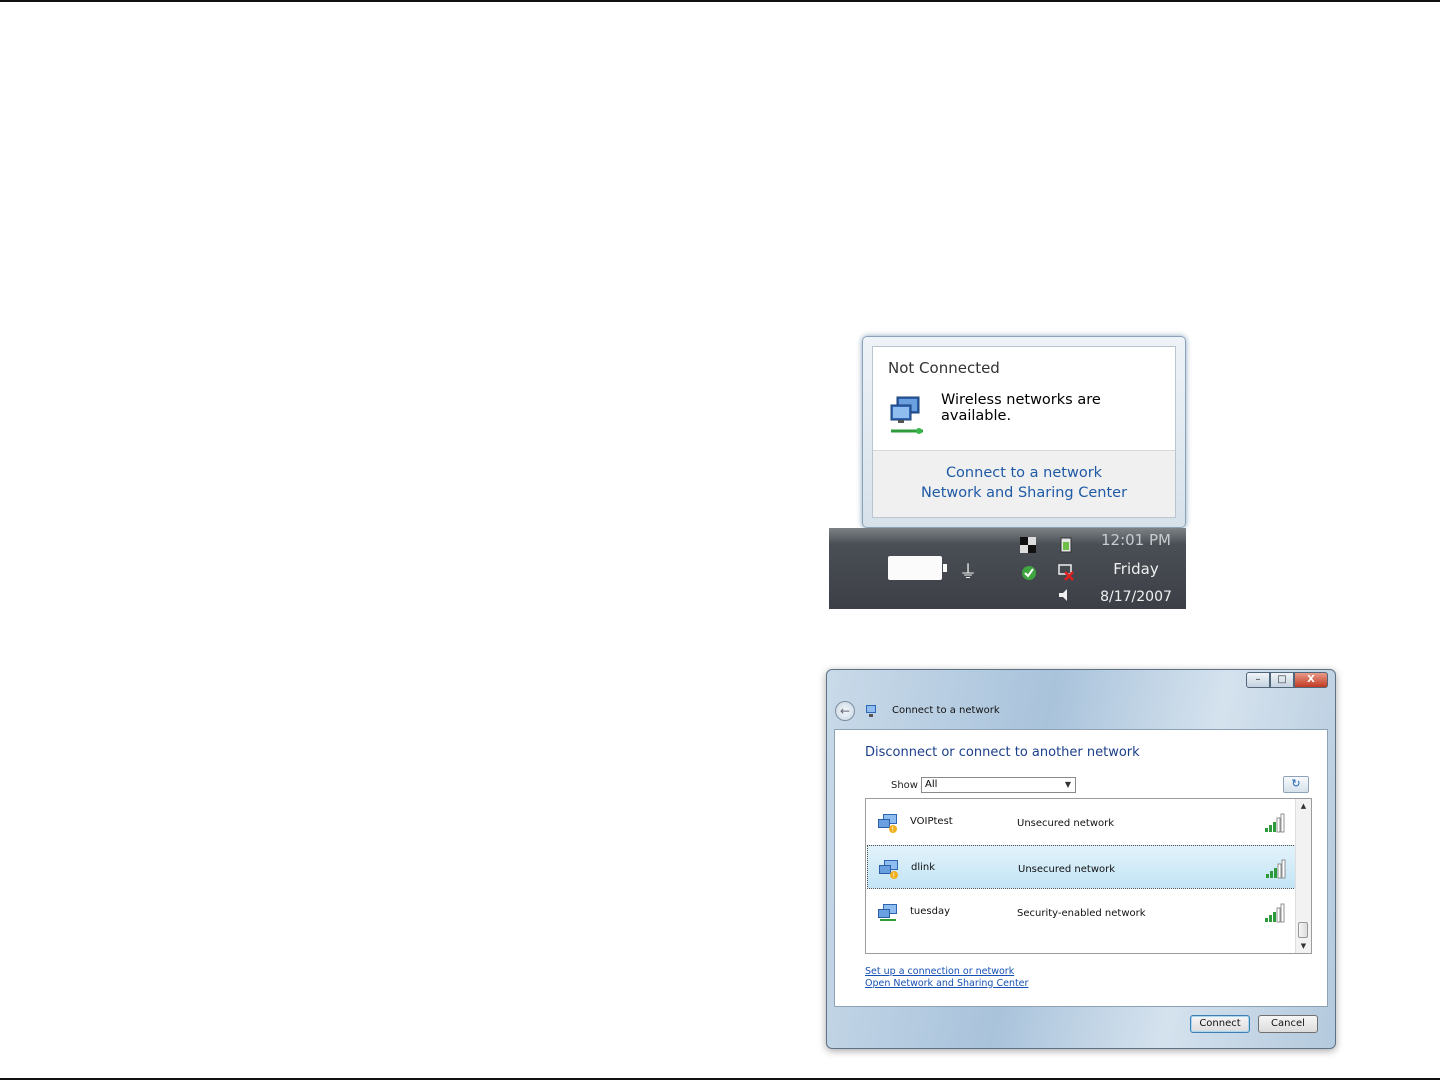 Image resolution: width=1440 pixels, height=1081 pixels. I want to click on network-sharing-center-link: Network and Sharing Center, so click(1024, 493).